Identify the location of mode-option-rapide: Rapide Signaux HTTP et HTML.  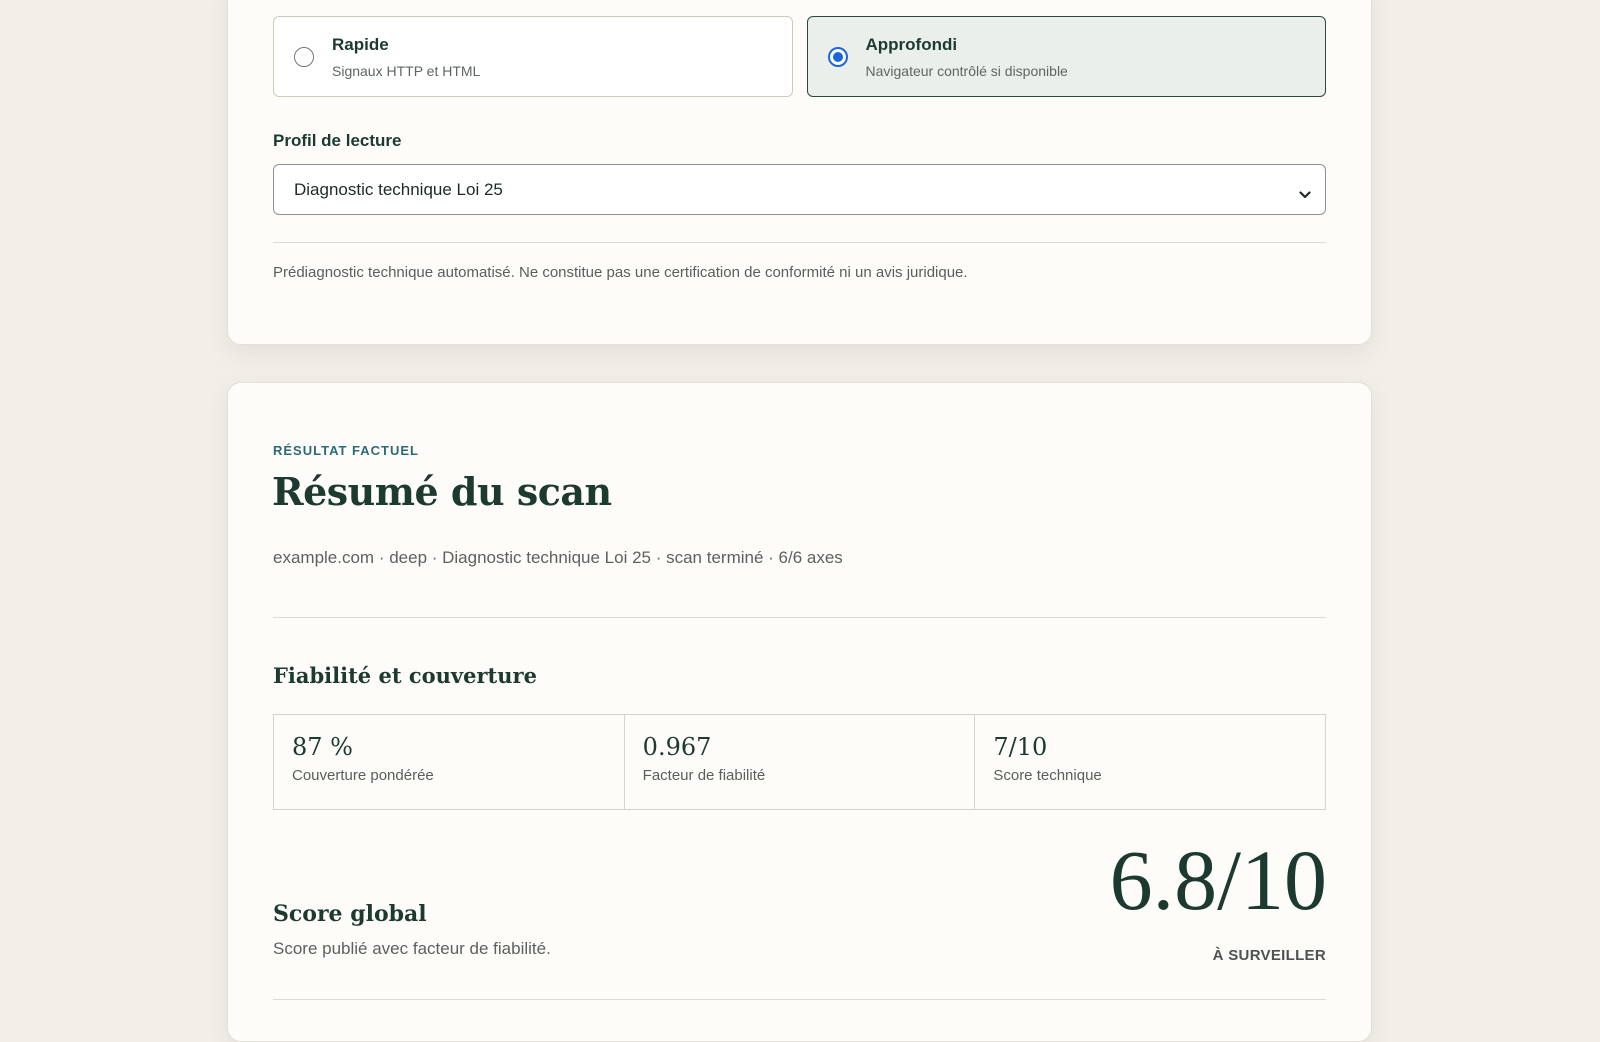
(533, 56).